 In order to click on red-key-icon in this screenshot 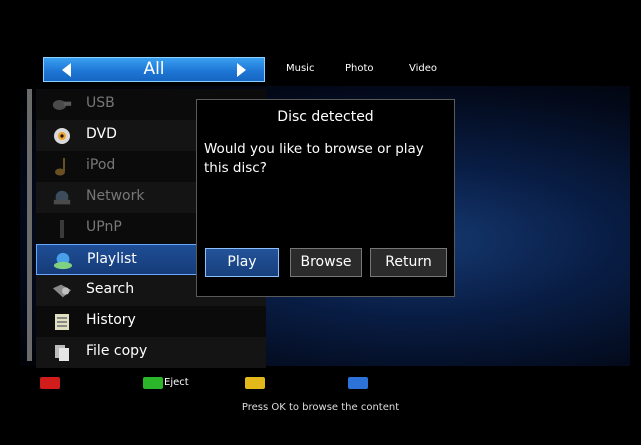, I will do `click(50, 383)`.